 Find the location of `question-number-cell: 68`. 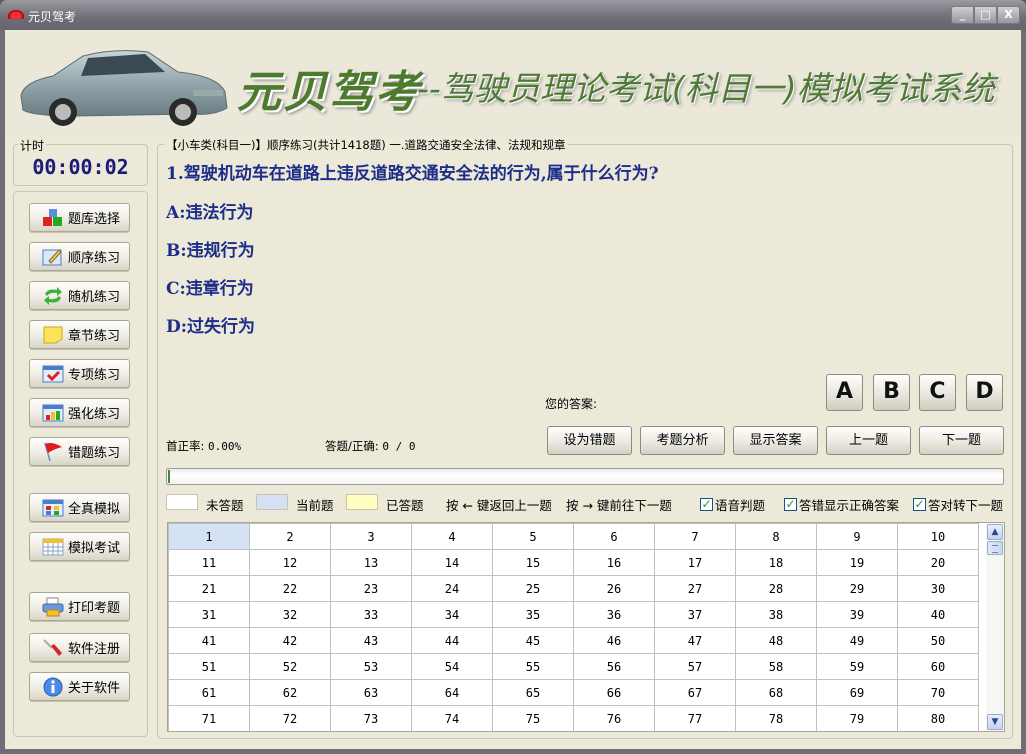

question-number-cell: 68 is located at coordinates (776, 692).